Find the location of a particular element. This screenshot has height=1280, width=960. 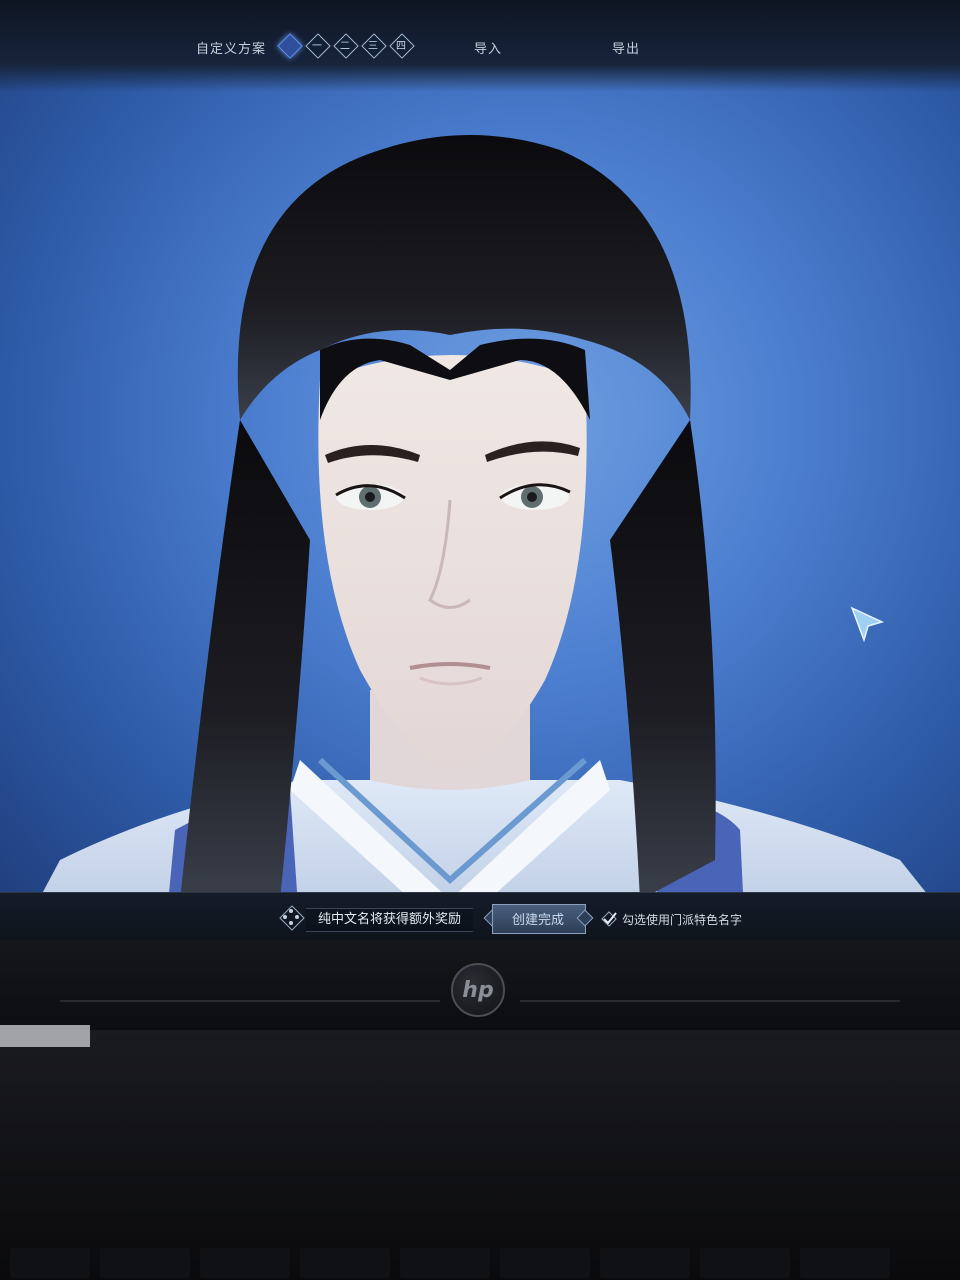

create-complete-button: 创建完成 is located at coordinates (538, 919).